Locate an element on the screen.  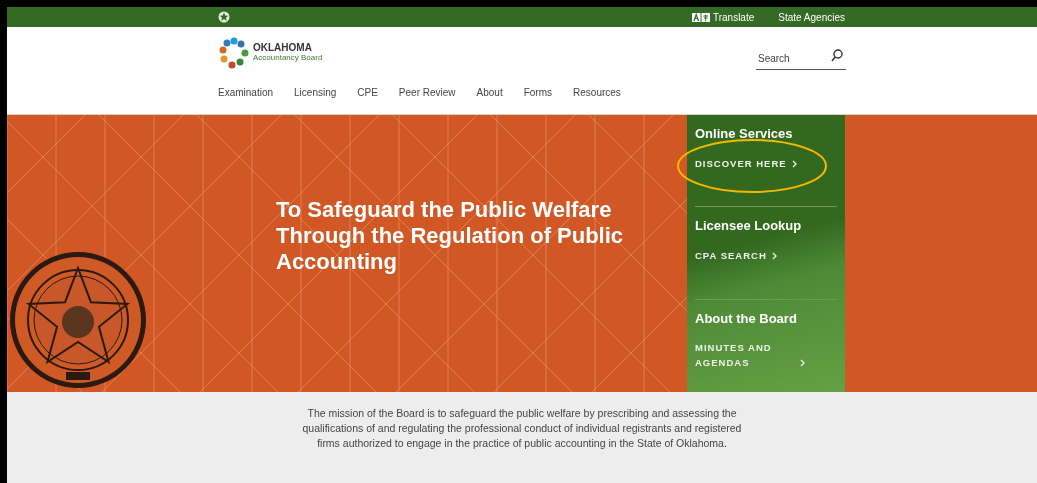
site-logo: OKLAHOMA Accountancy Board is located at coordinates (270, 53).